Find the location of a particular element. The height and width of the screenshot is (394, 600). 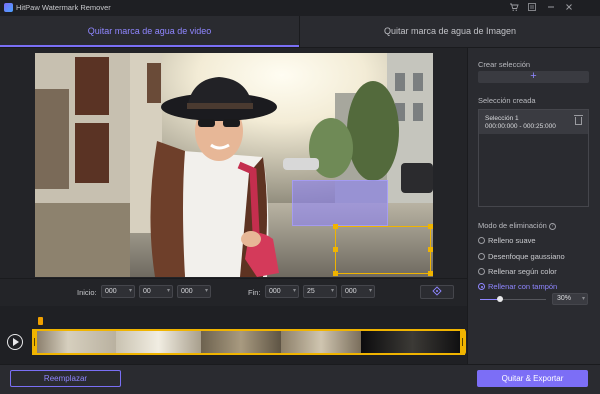

help-icon: ? is located at coordinates (552, 226).